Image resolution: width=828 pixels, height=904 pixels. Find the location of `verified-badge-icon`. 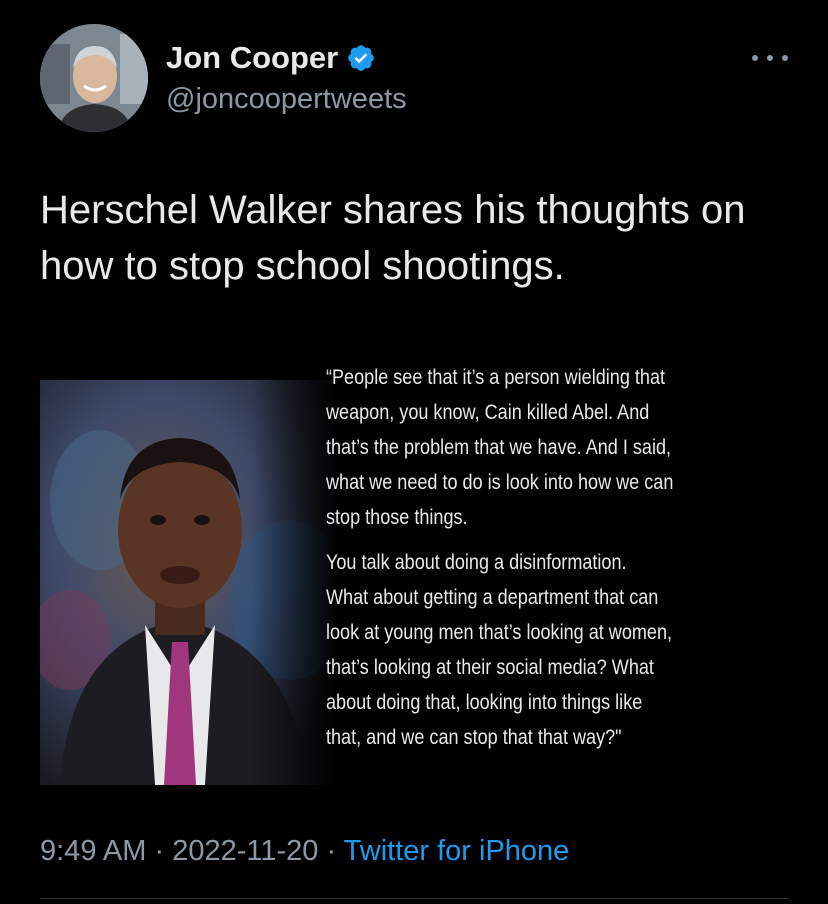

verified-badge-icon is located at coordinates (361, 58).